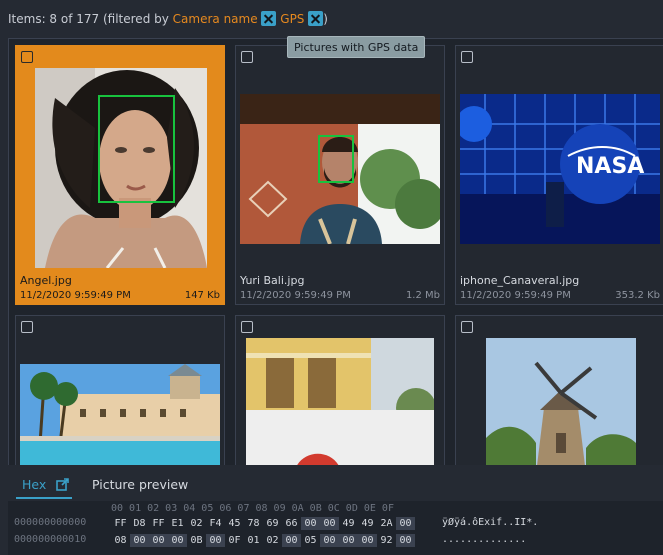 This screenshot has height=555, width=663. What do you see at coordinates (46, 280) in the screenshot?
I see `file-name: Angel.jpg` at bounding box center [46, 280].